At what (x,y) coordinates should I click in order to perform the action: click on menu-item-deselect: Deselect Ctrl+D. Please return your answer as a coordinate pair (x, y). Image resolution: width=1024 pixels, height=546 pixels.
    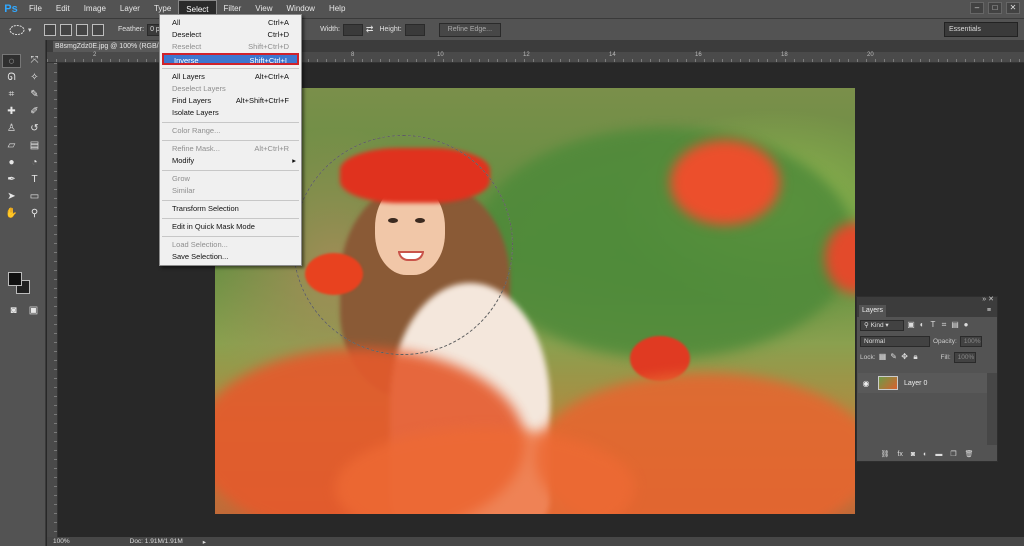
    Looking at the image, I should click on (230, 35).